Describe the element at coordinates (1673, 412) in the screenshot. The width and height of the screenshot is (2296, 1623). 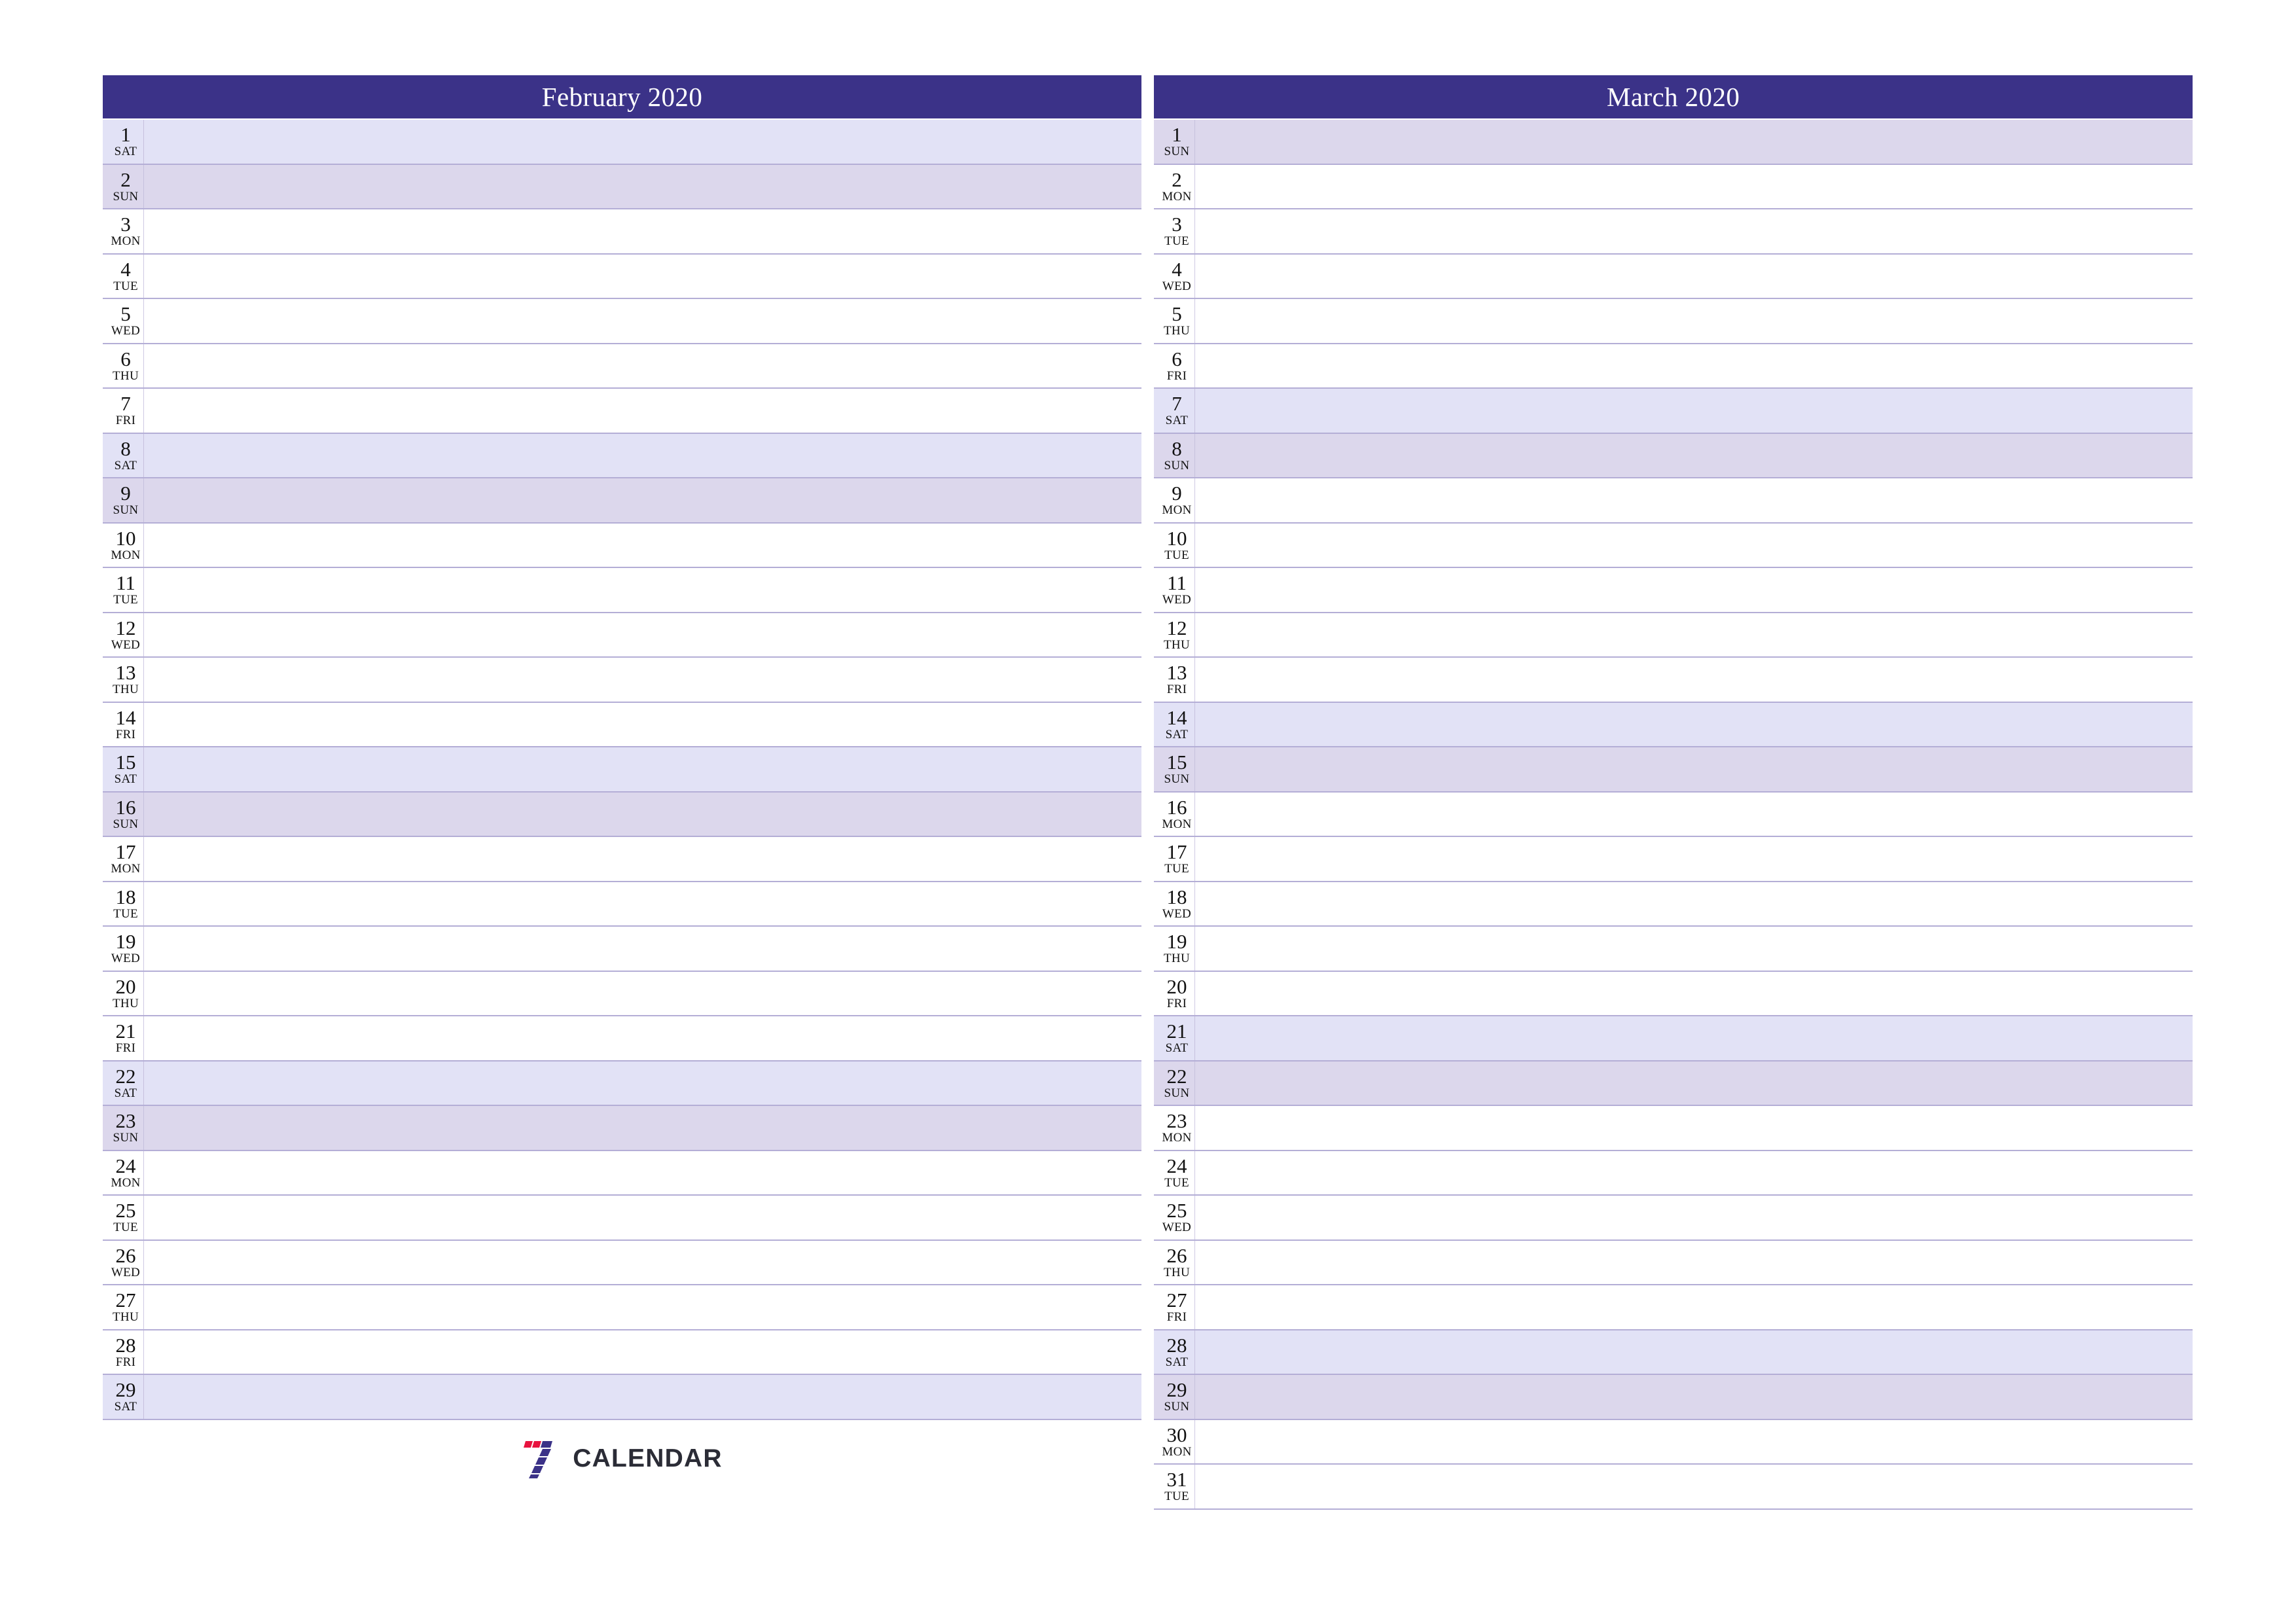
I see `day-row: 7 SAT` at that location.